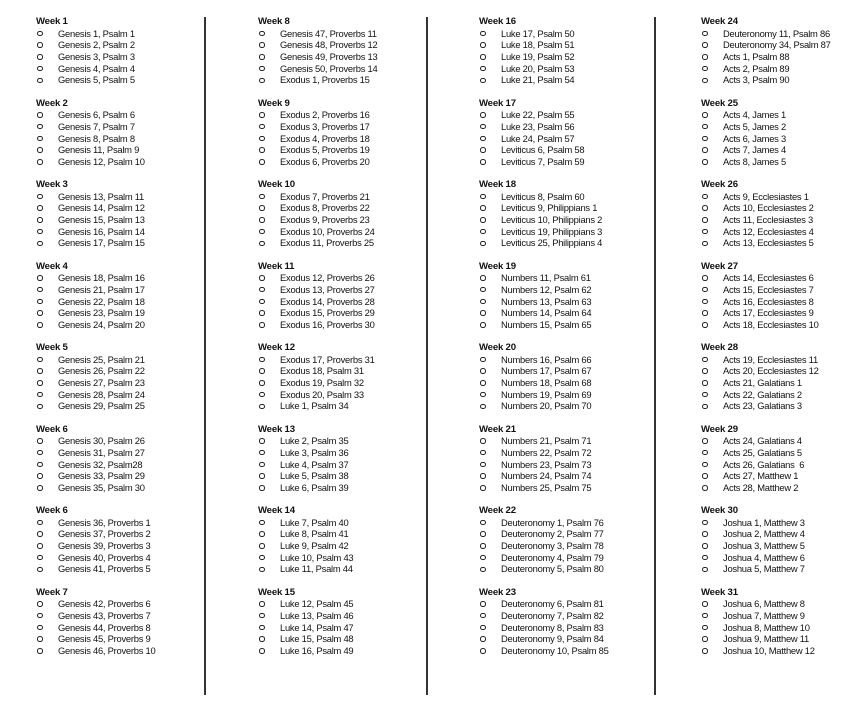 This screenshot has width=852, height=707. What do you see at coordinates (317, 302) in the screenshot?
I see `reading-item: Exodus 14, Proverbs 28` at bounding box center [317, 302].